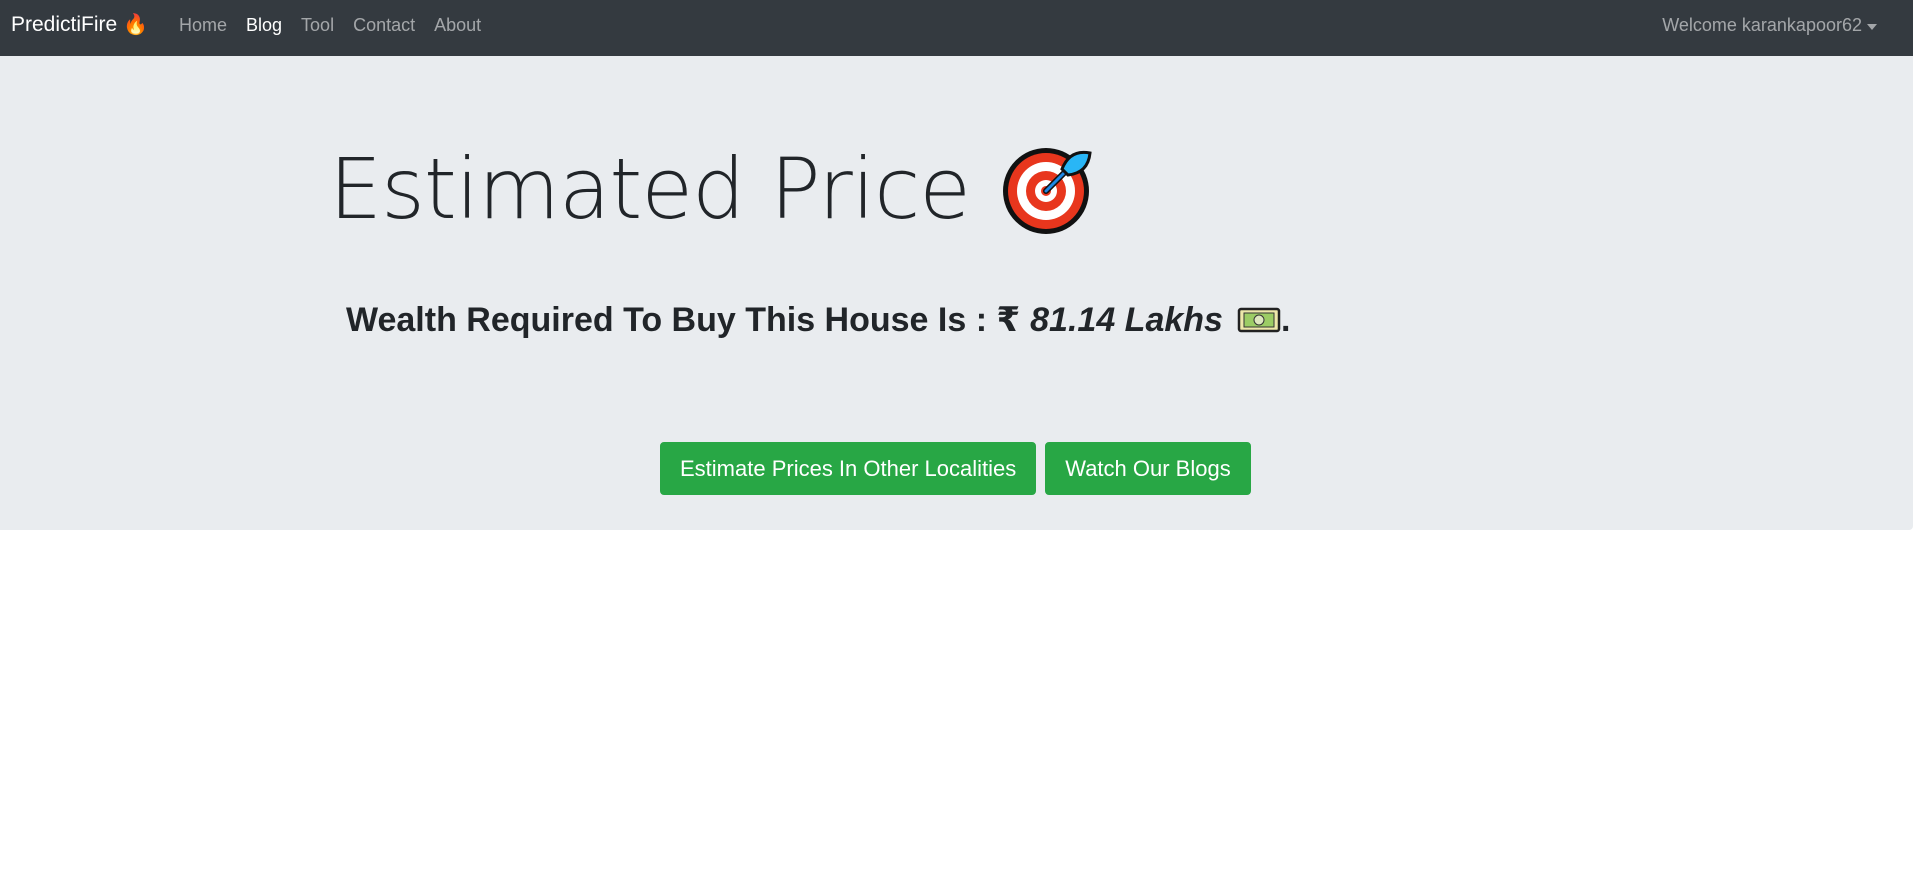  What do you see at coordinates (203, 25) in the screenshot?
I see `nav-home: Home` at bounding box center [203, 25].